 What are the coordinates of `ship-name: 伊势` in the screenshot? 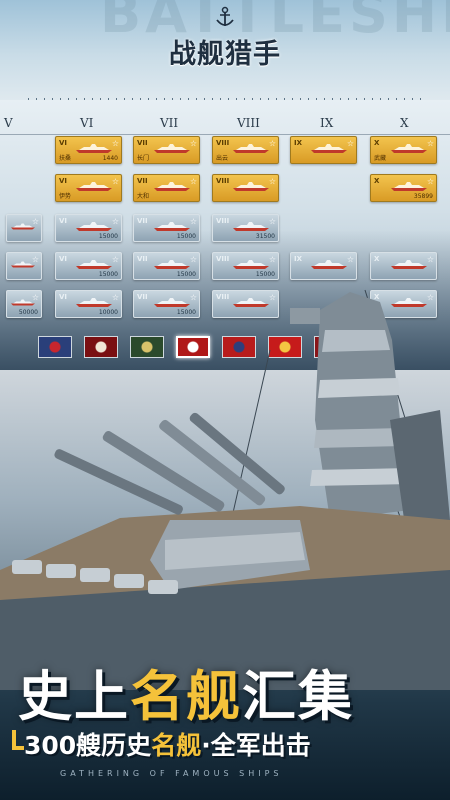 It's located at (65, 196).